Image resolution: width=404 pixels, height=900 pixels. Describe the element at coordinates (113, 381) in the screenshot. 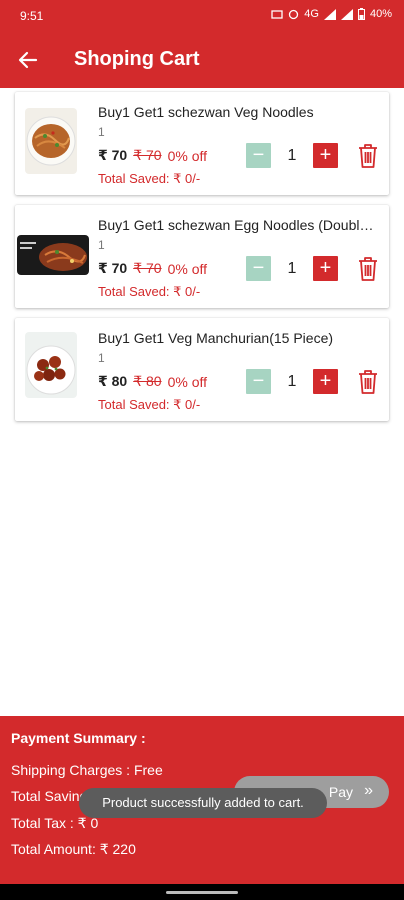

I see `product-price: ₹ 80` at that location.